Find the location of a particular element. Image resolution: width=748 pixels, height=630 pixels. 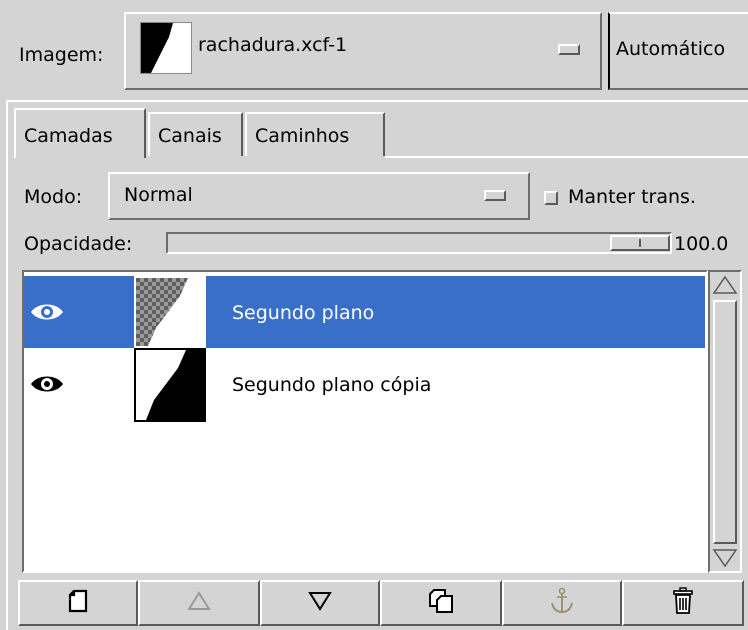

mode-value: Normal is located at coordinates (158, 195).